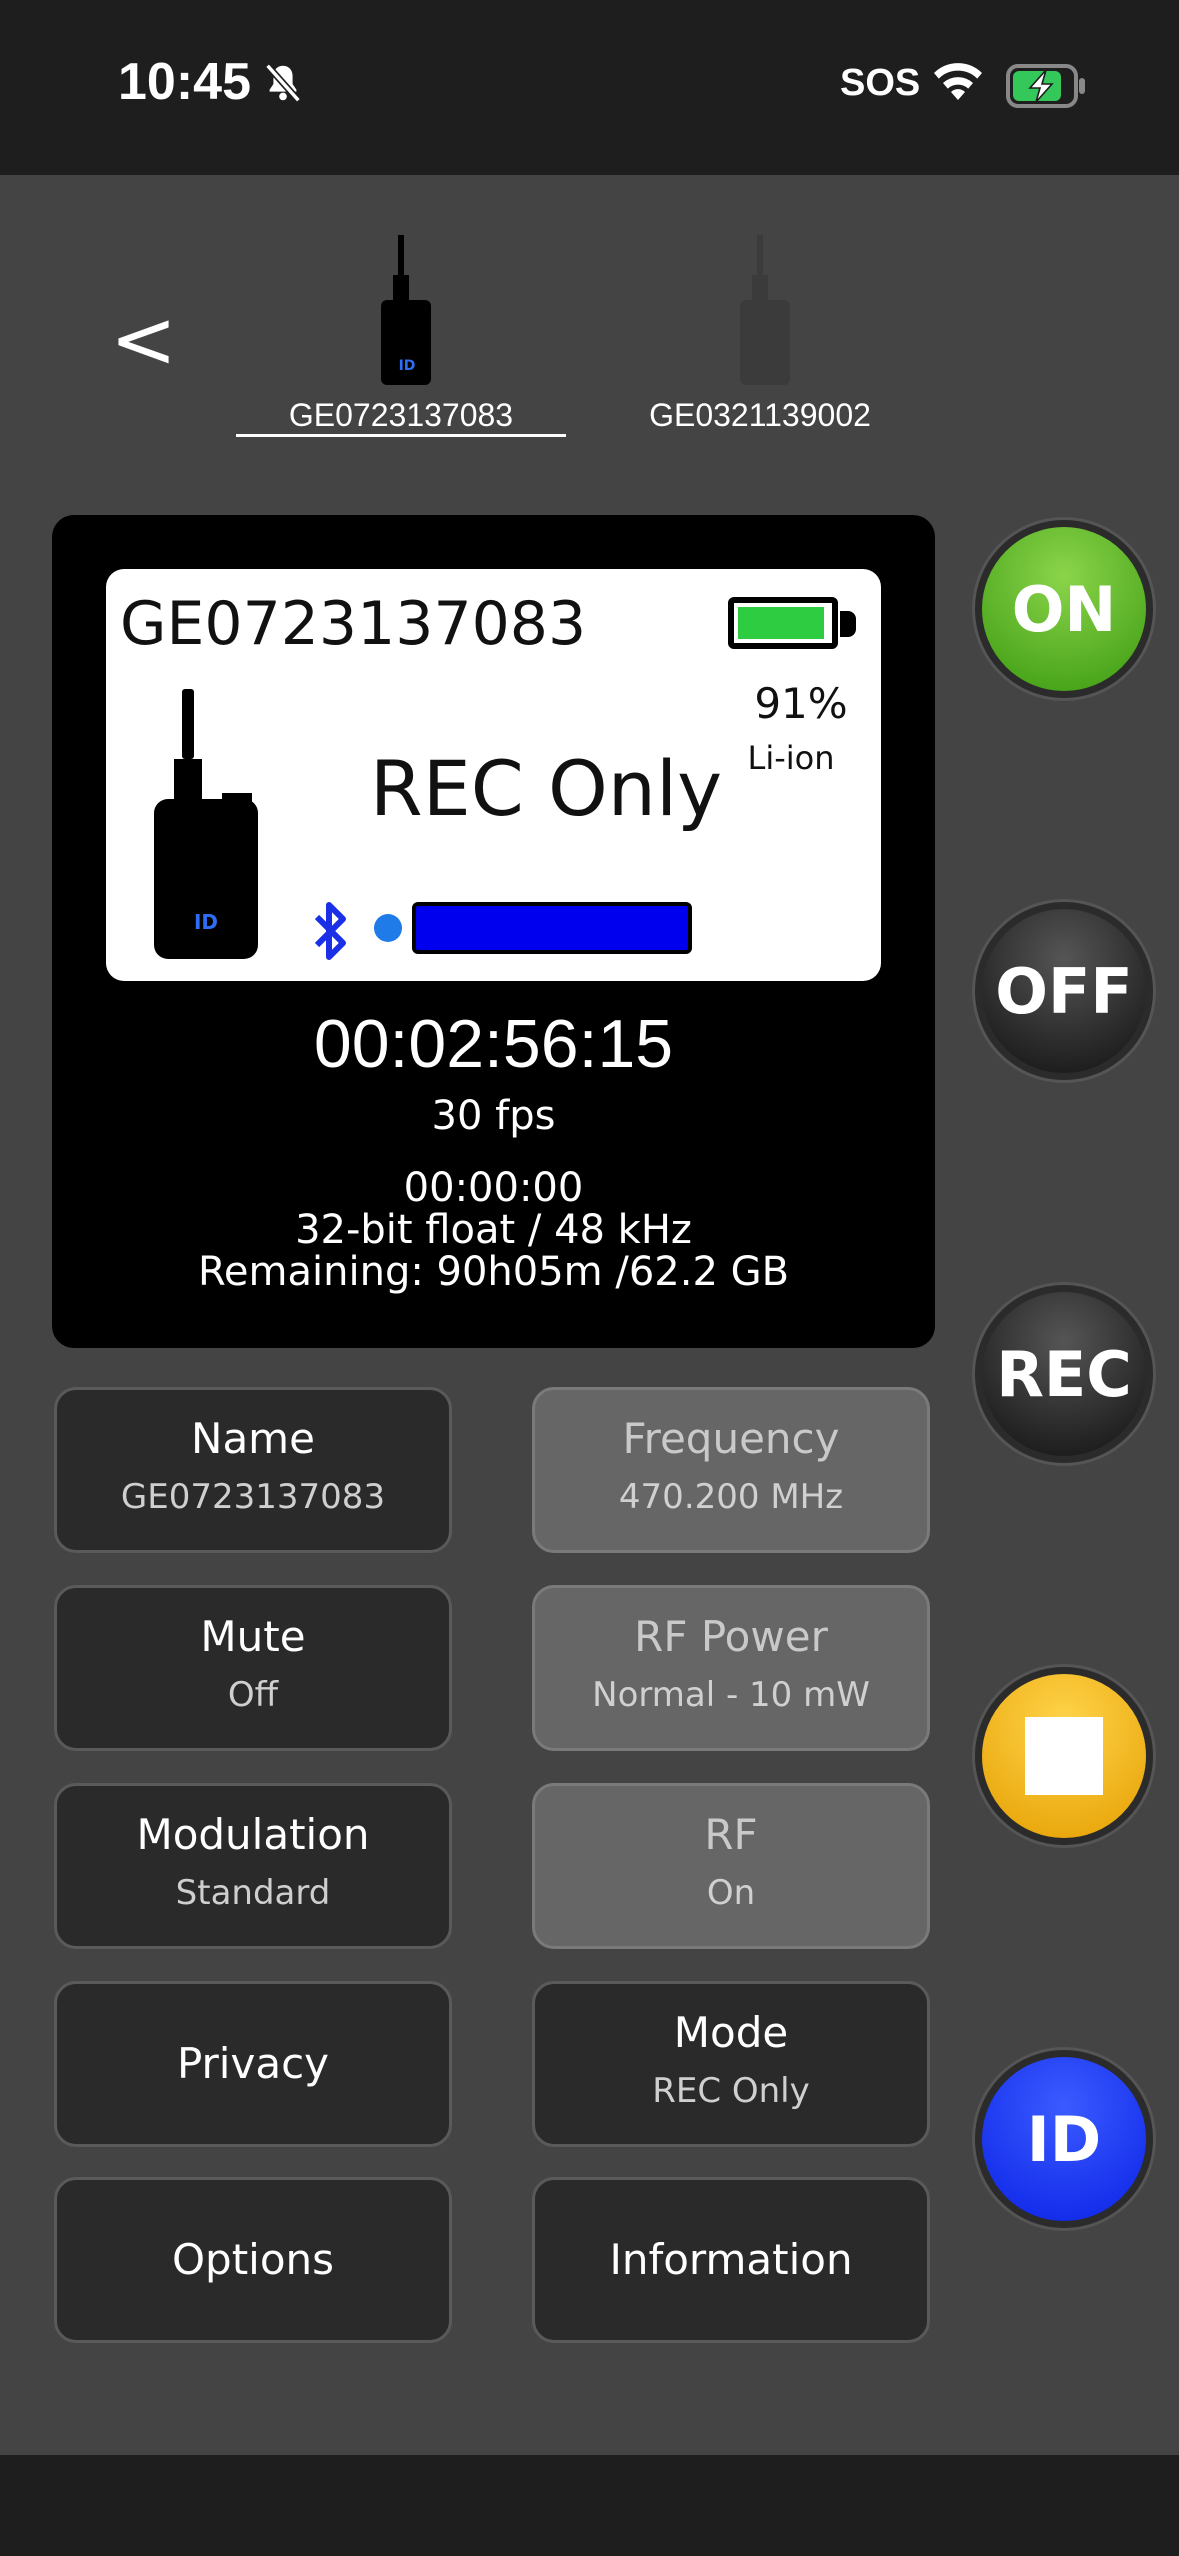 This screenshot has width=1179, height=2556. I want to click on tab-device-1-label: GE0723137083, so click(401, 415).